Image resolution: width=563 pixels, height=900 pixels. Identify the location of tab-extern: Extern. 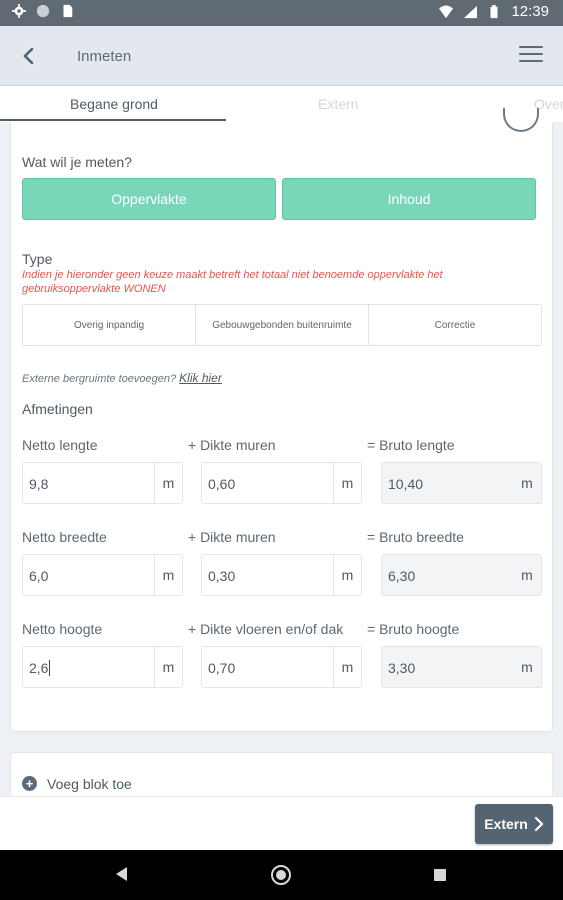
(338, 104).